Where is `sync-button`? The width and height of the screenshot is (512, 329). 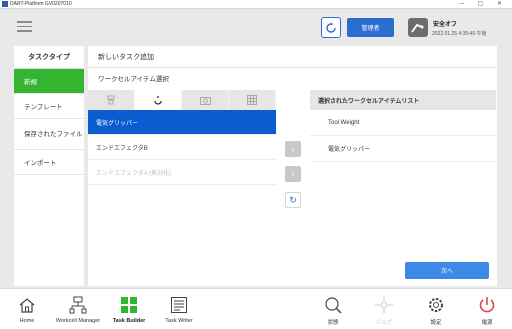
sync-button is located at coordinates (331, 27).